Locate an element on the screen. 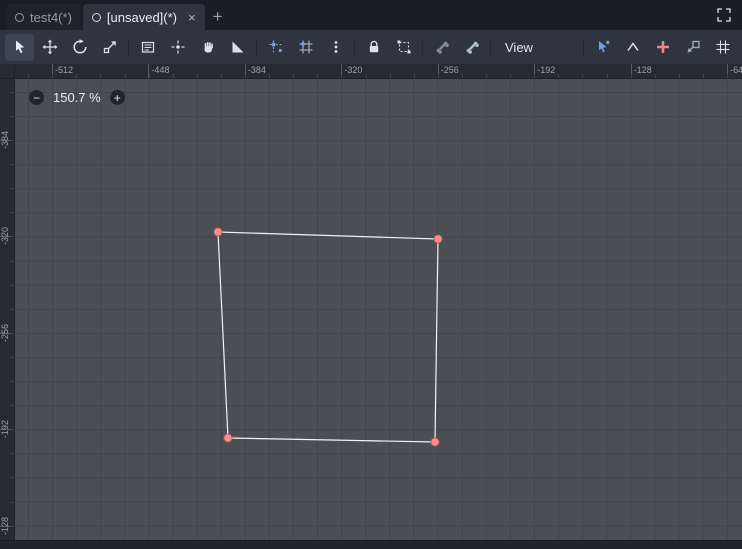  close-curve-button is located at coordinates (722, 47).